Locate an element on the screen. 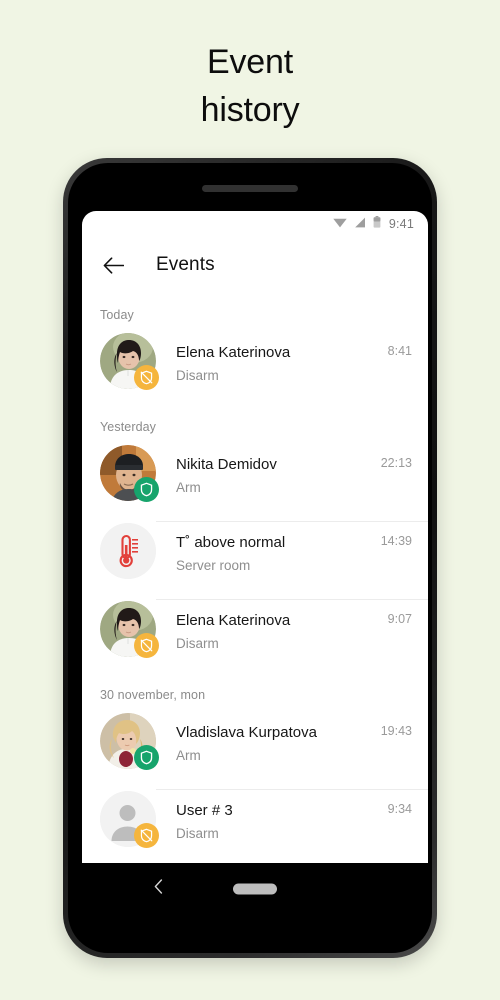 The width and height of the screenshot is (500, 1000). status-bar: 9:41 is located at coordinates (255, 224).